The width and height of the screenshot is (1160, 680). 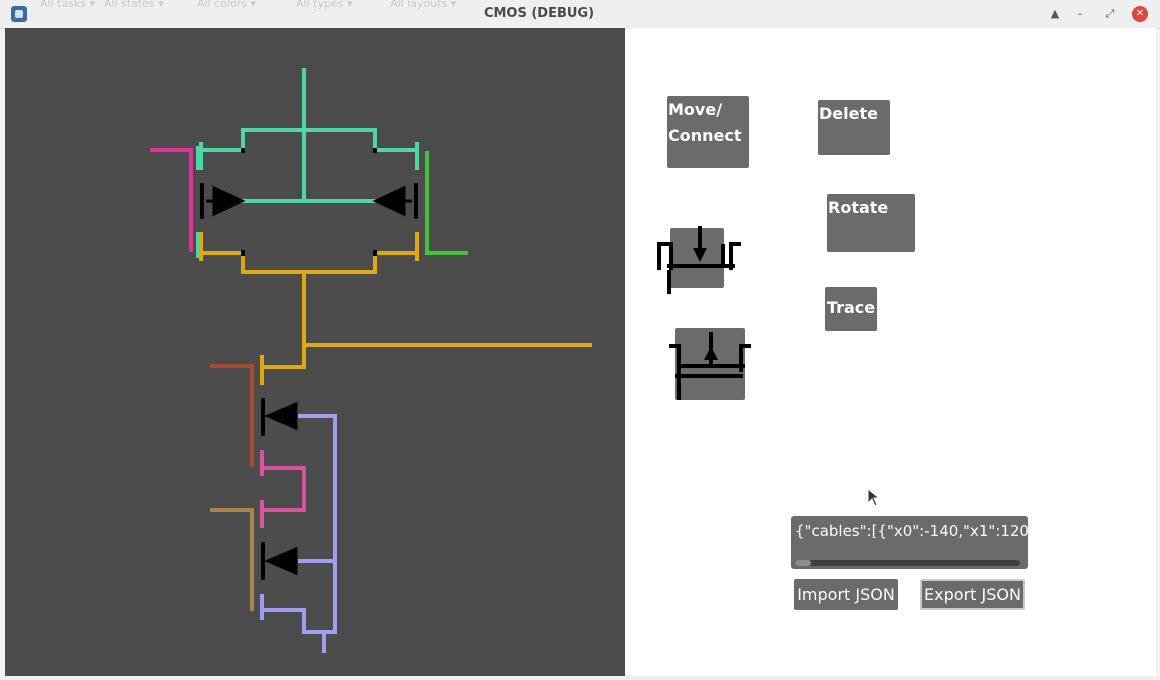 I want to click on window-title: CMOS (DEBUG), so click(x=539, y=13).